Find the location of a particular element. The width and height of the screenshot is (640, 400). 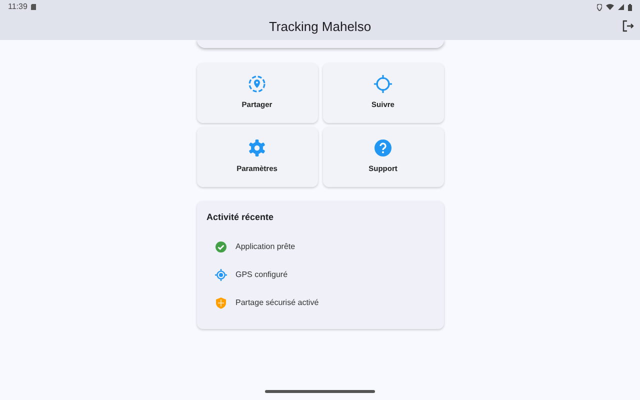

activity-text: GPS configuré is located at coordinates (262, 274).